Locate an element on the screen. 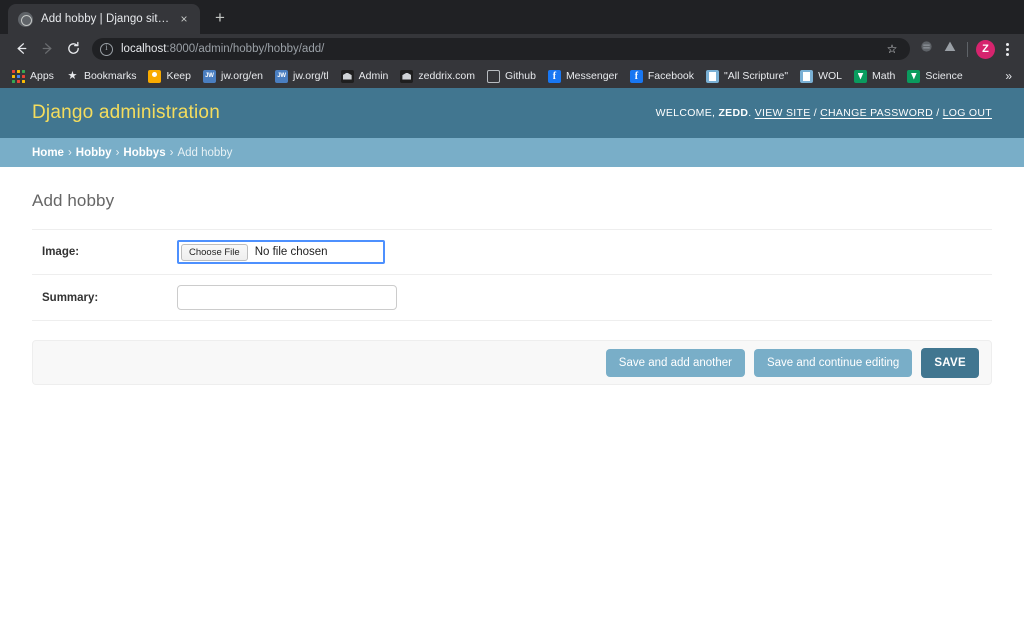  bookmarks-overflow-button: » is located at coordinates (1008, 76).